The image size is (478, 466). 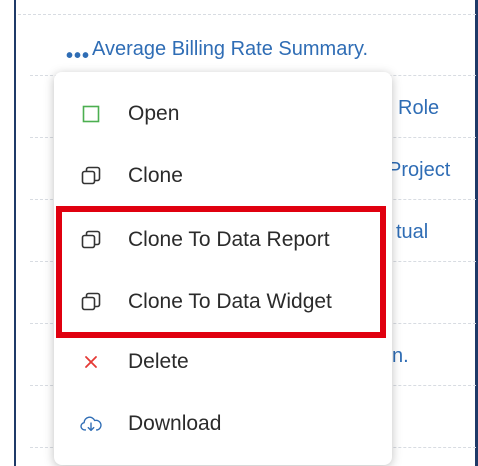 I want to click on menu-item-clone: Clone, so click(x=223, y=176).